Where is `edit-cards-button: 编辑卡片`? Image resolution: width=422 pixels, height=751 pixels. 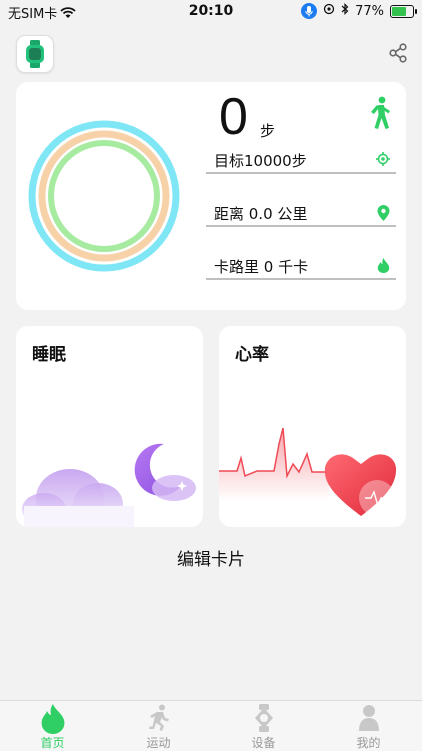
edit-cards-button: 编辑卡片 is located at coordinates (211, 557).